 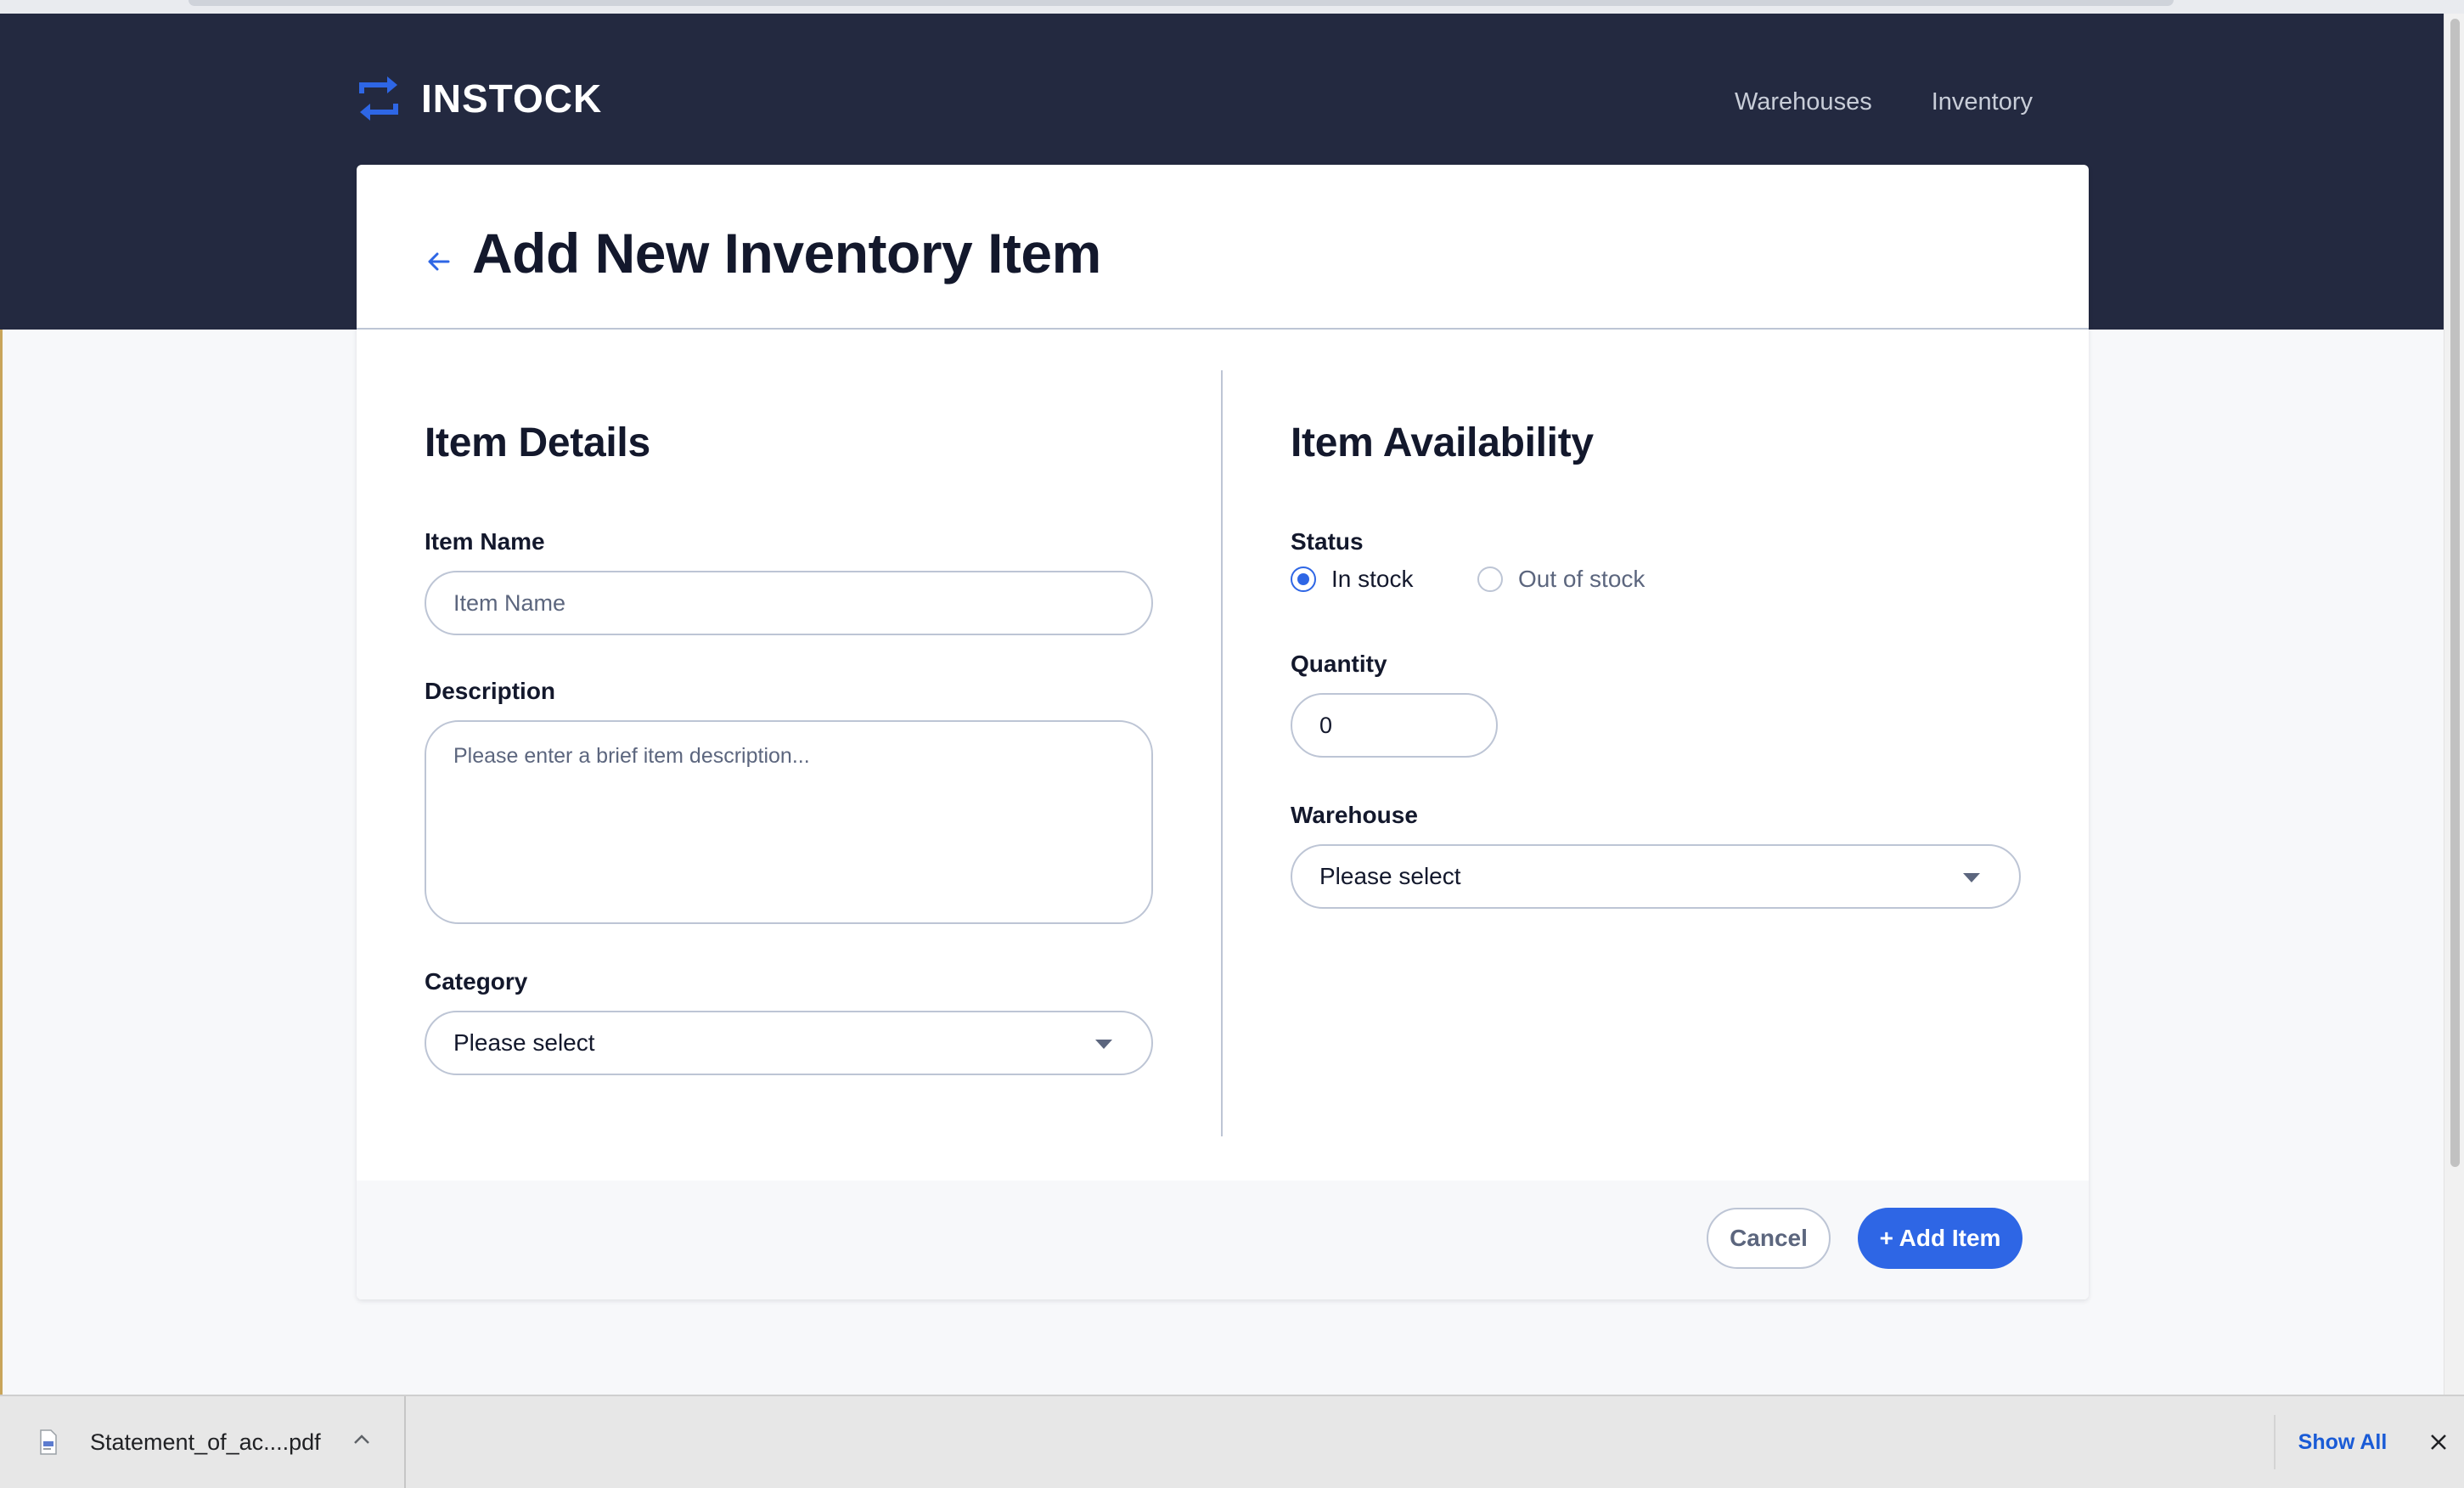 What do you see at coordinates (789, 822) in the screenshot?
I see `description-textarea` at bounding box center [789, 822].